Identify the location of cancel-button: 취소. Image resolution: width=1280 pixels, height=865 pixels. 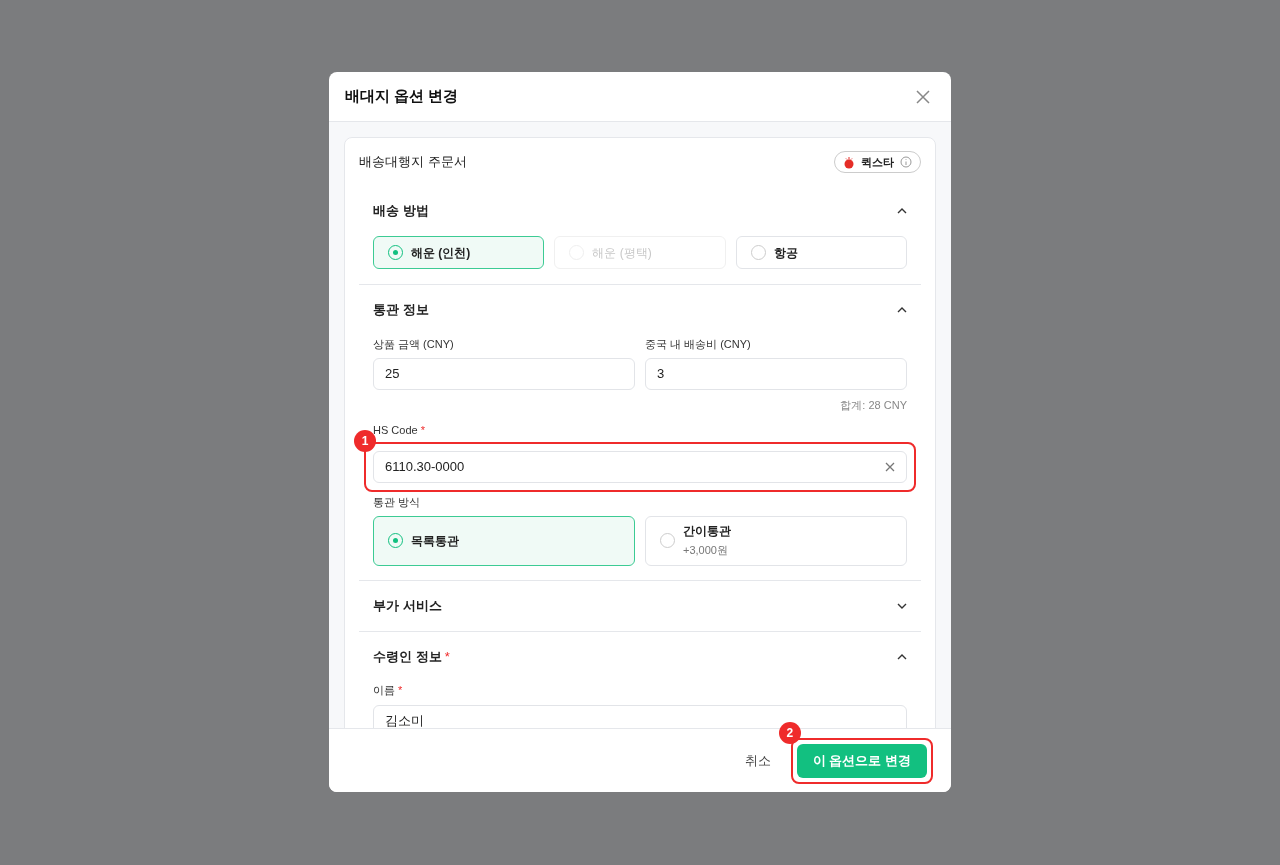
(757, 760).